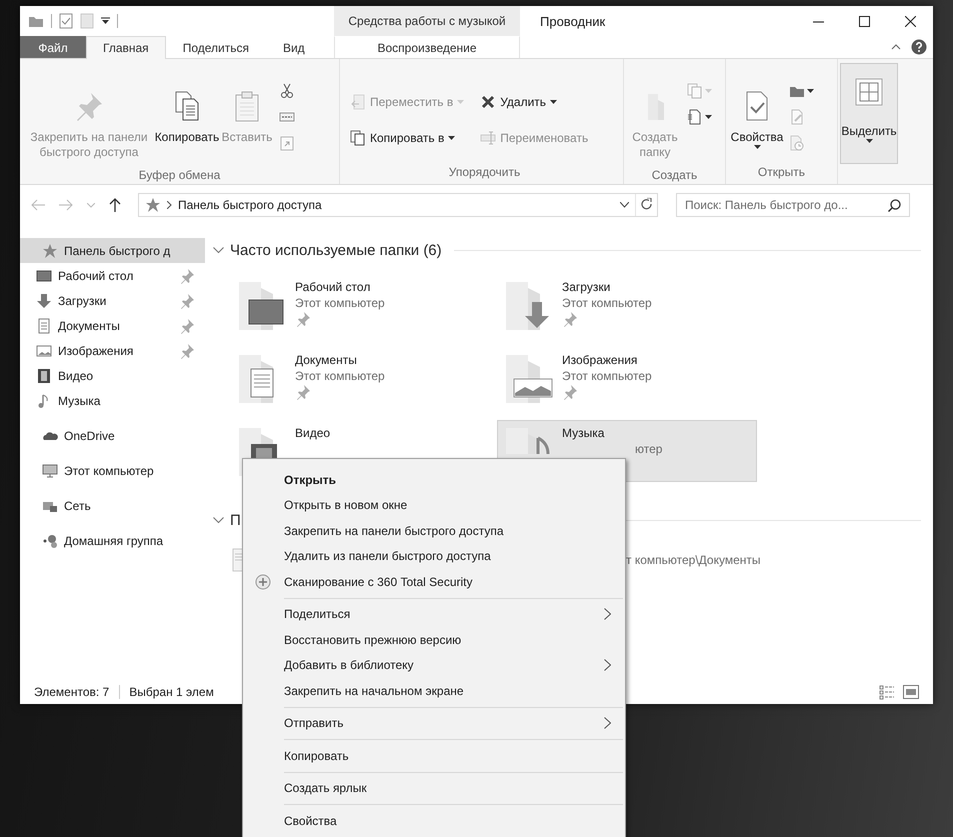 Image resolution: width=953 pixels, height=837 pixels. Describe the element at coordinates (50, 250) in the screenshot. I see `star-icon` at that location.